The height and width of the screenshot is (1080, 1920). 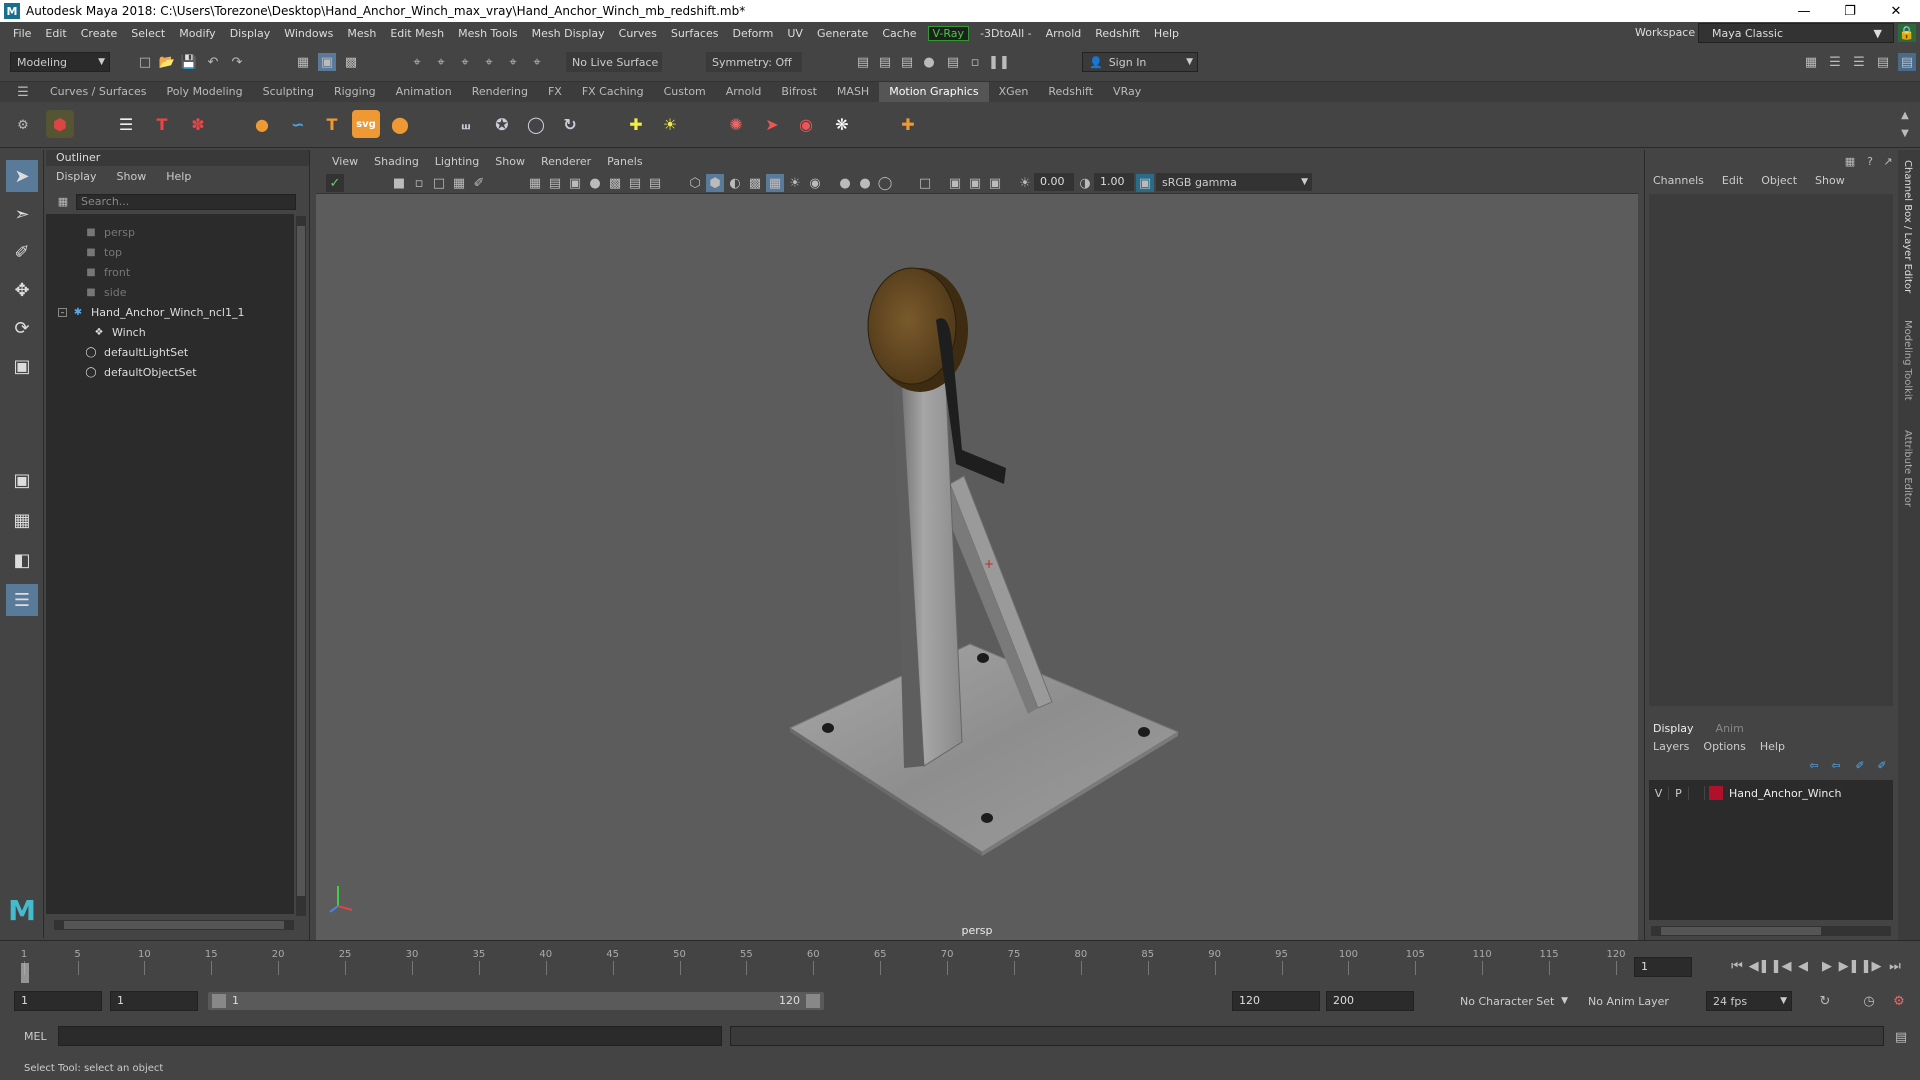 What do you see at coordinates (103, 252) in the screenshot?
I see `outliner-item-top: ■ top` at bounding box center [103, 252].